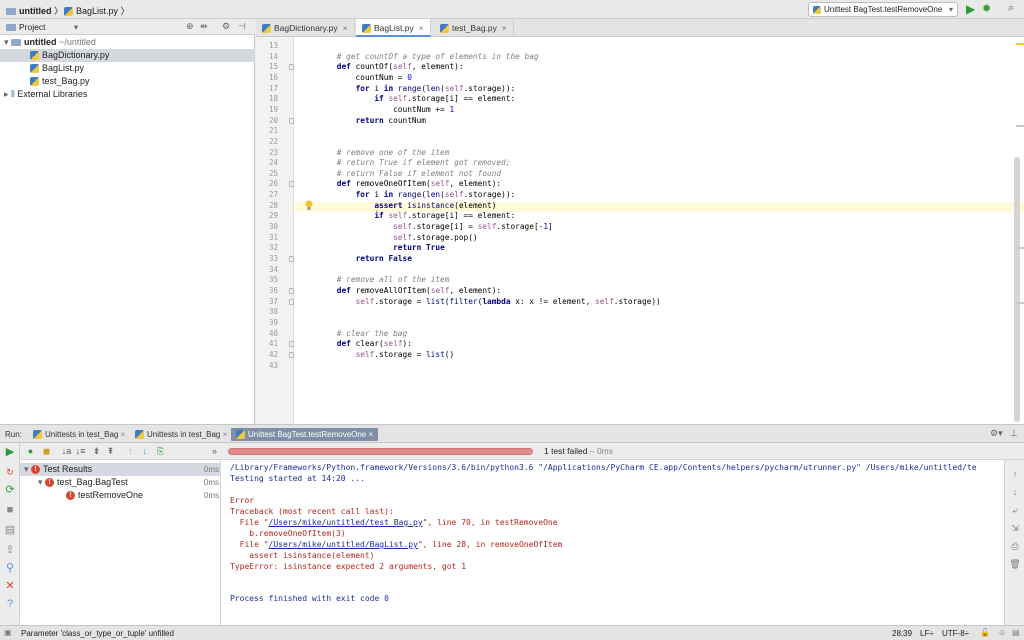 This screenshot has height=640, width=1024. I want to click on line-number: 35, so click(273, 280).